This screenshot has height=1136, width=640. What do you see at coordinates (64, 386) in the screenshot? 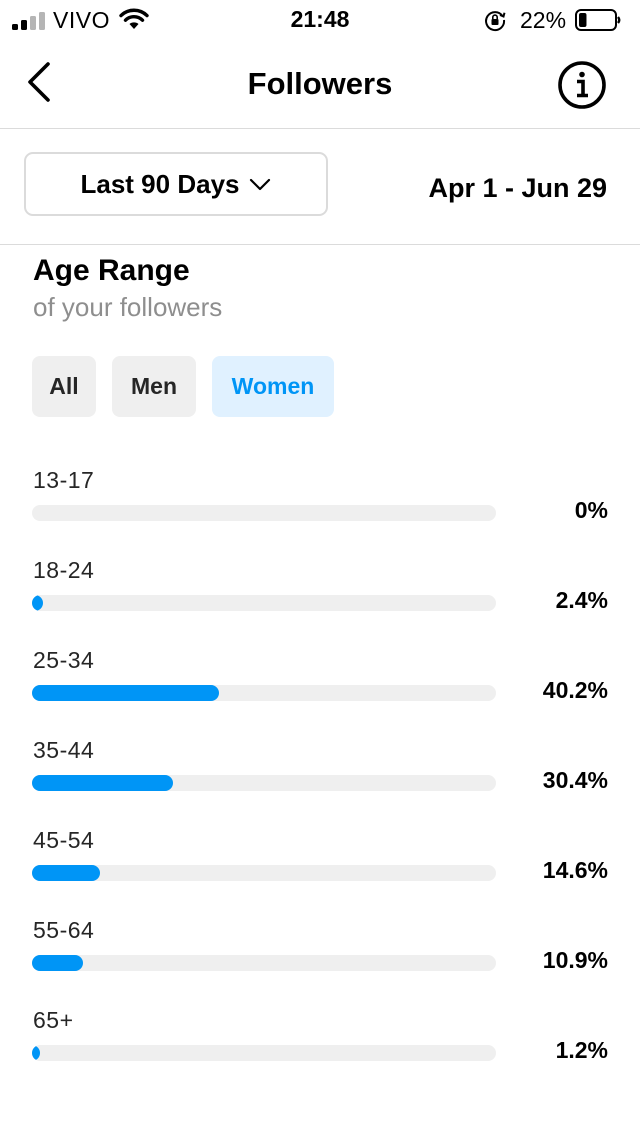
I see `segment-all: All` at bounding box center [64, 386].